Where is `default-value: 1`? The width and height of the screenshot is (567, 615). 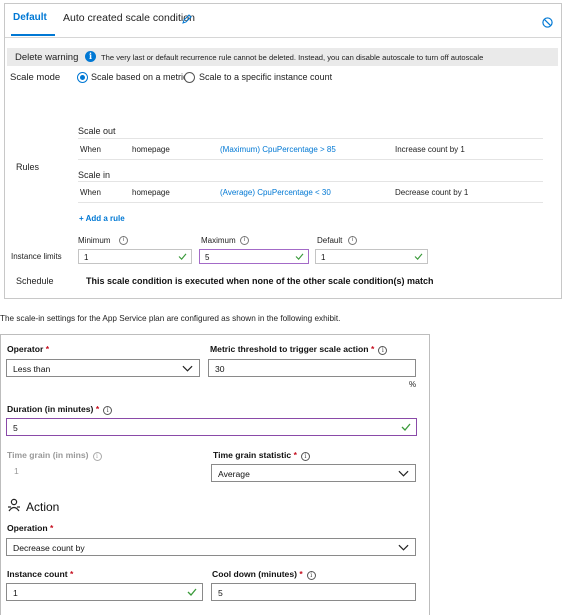
default-value: 1 is located at coordinates (323, 257).